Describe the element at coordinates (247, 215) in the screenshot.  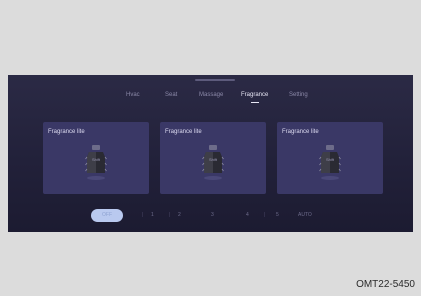
I see `level-4-button: 4` at that location.